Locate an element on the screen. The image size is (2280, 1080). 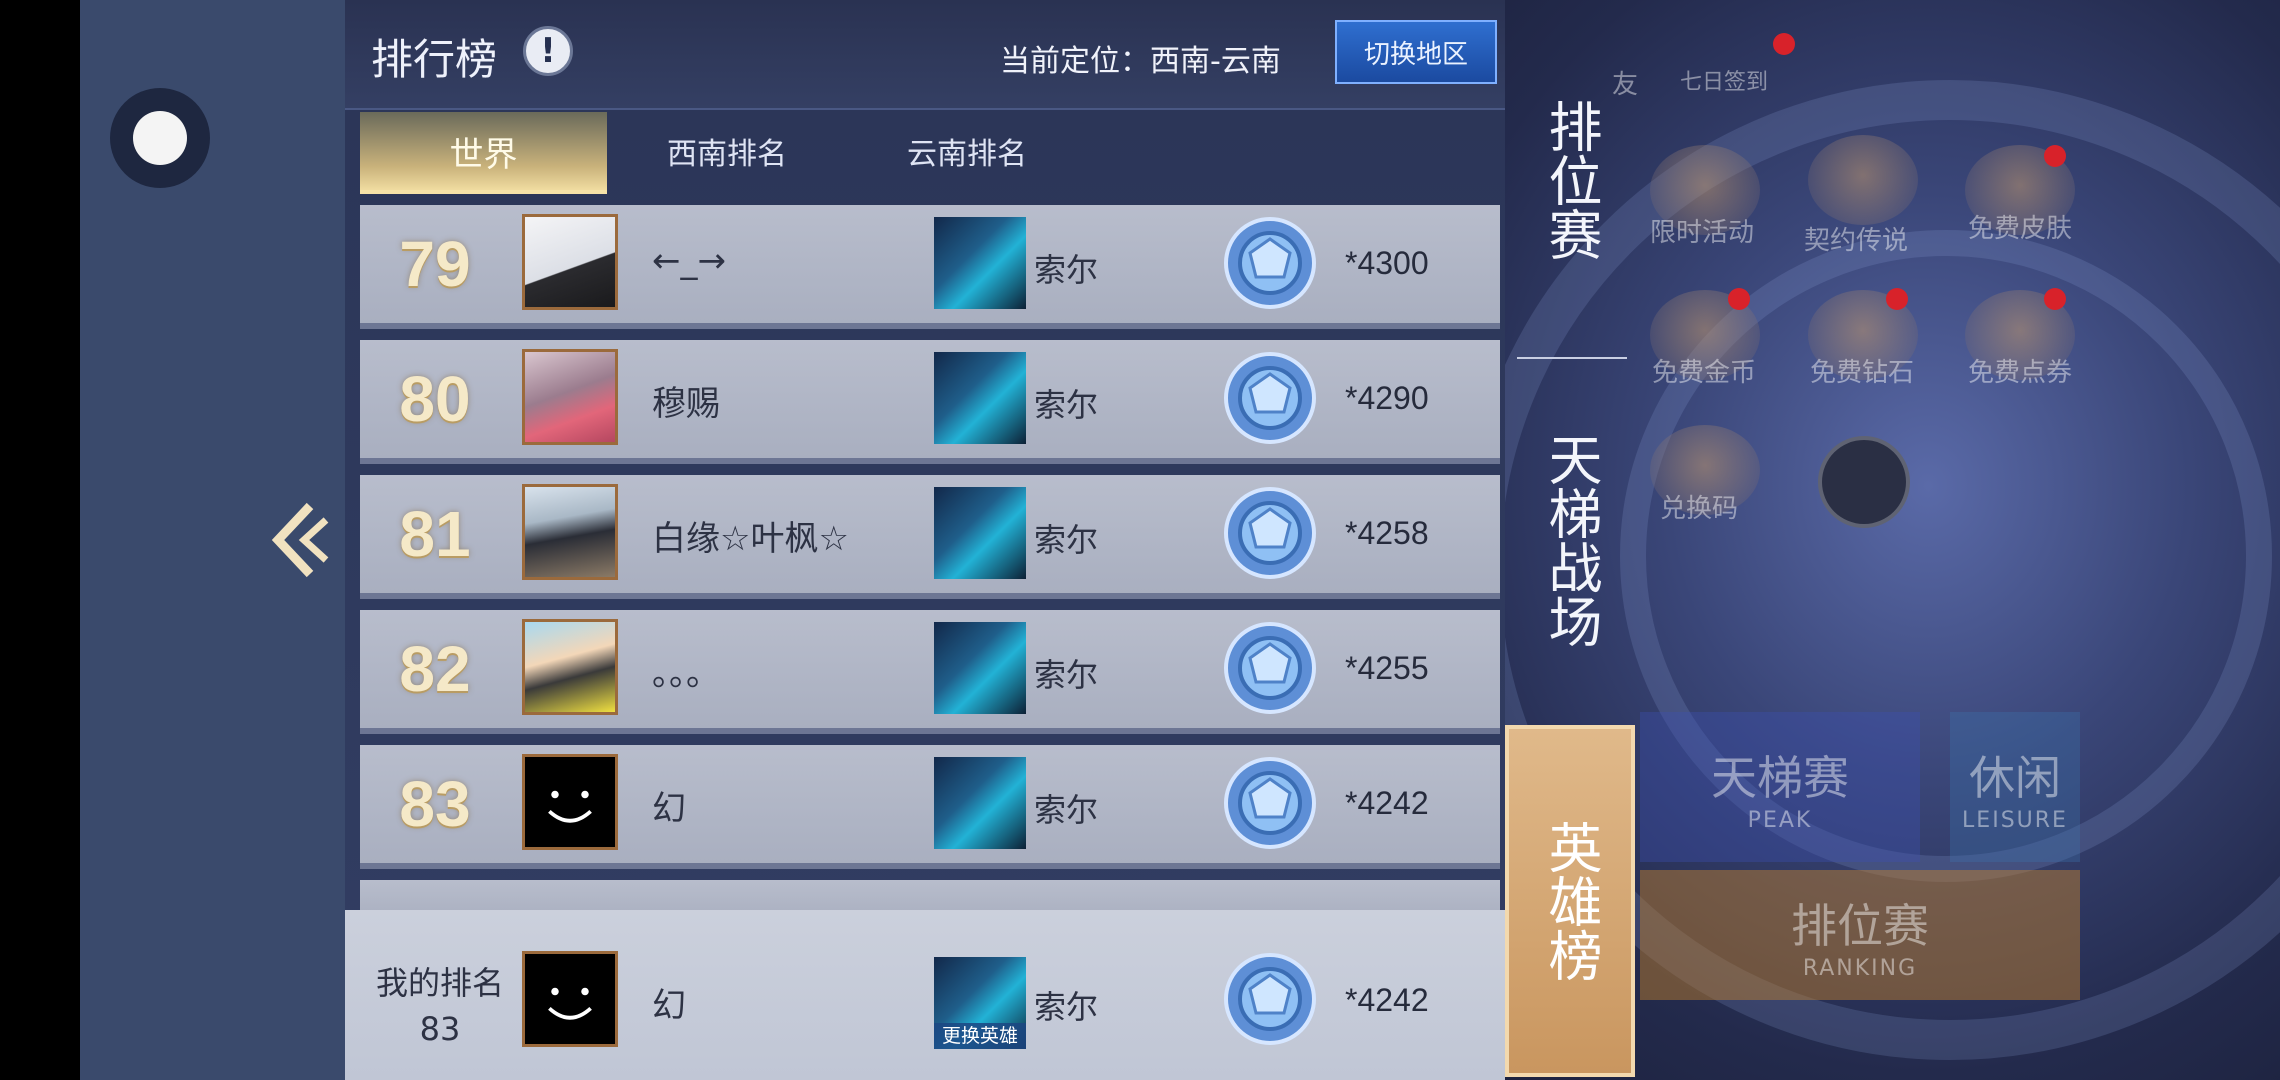
record-button is located at coordinates (160, 138).